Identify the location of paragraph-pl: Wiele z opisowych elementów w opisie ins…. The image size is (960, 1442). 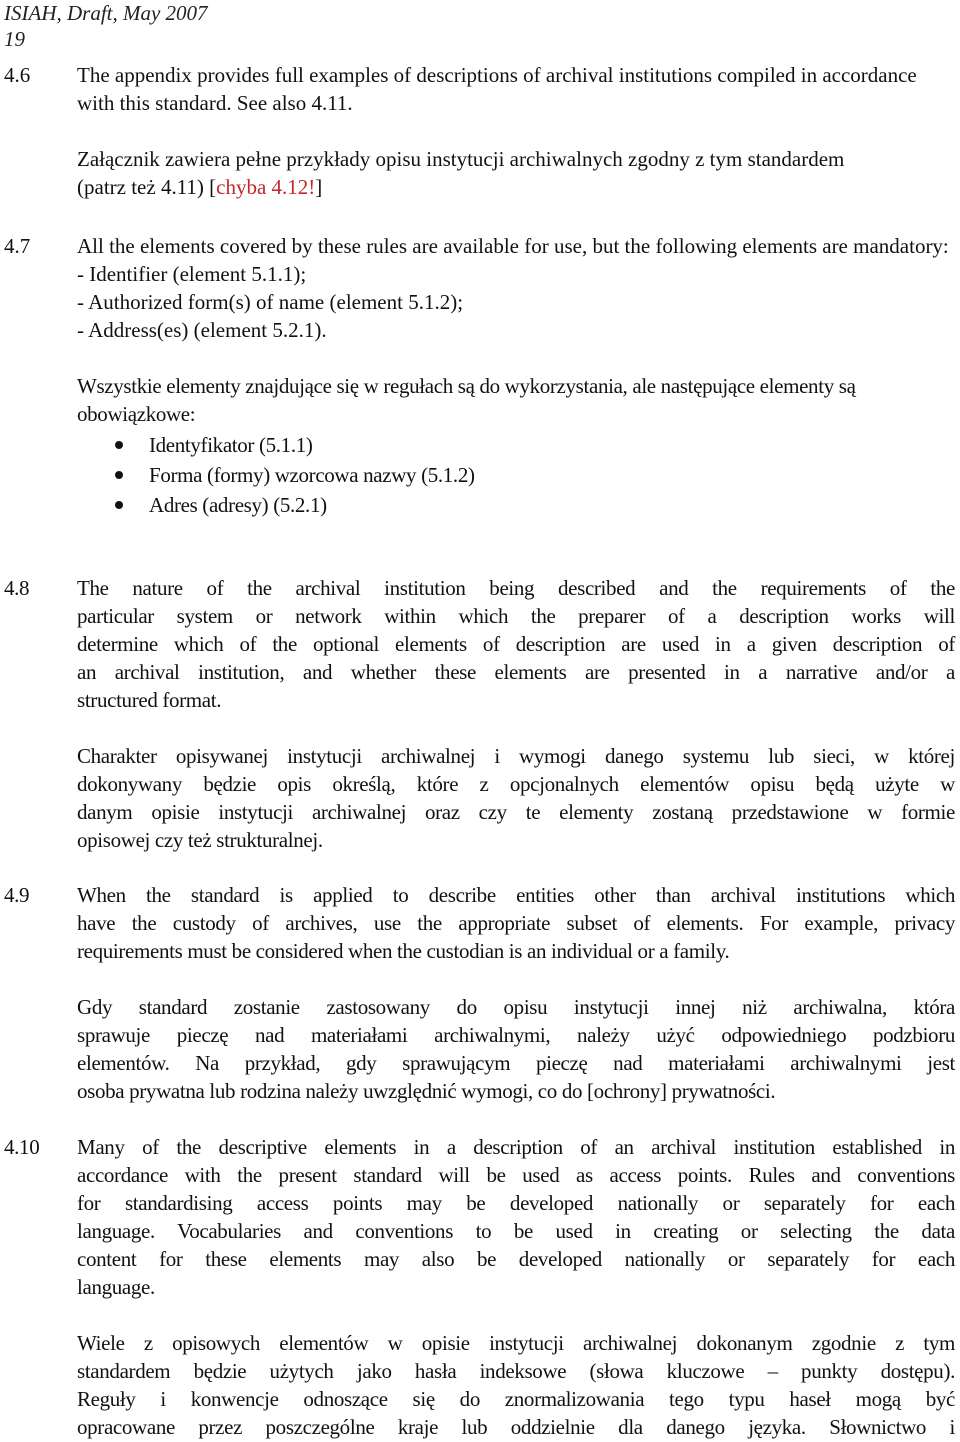
(516, 1385).